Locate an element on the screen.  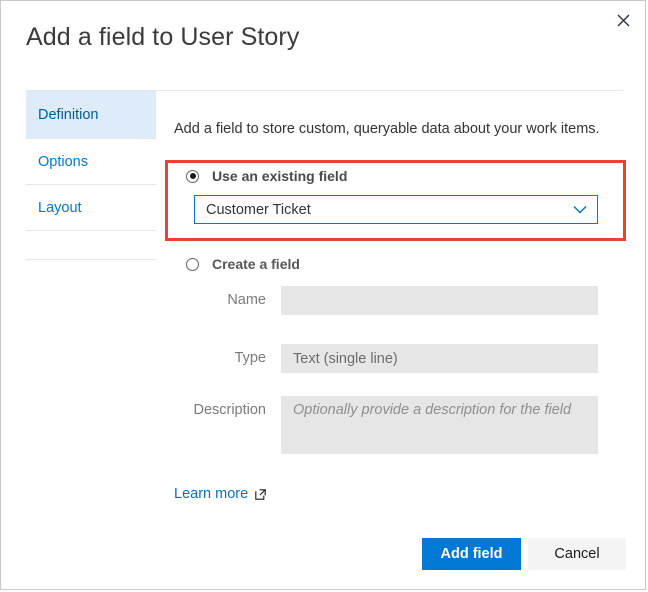
learn-more-label: Learn more is located at coordinates (211, 494).